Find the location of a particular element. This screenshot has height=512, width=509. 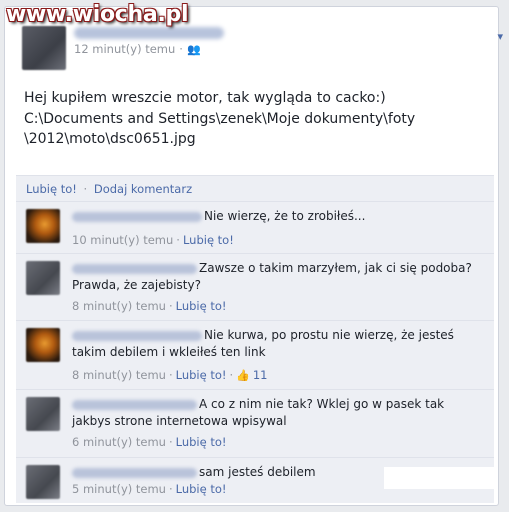

author-avatar is located at coordinates (44, 48).